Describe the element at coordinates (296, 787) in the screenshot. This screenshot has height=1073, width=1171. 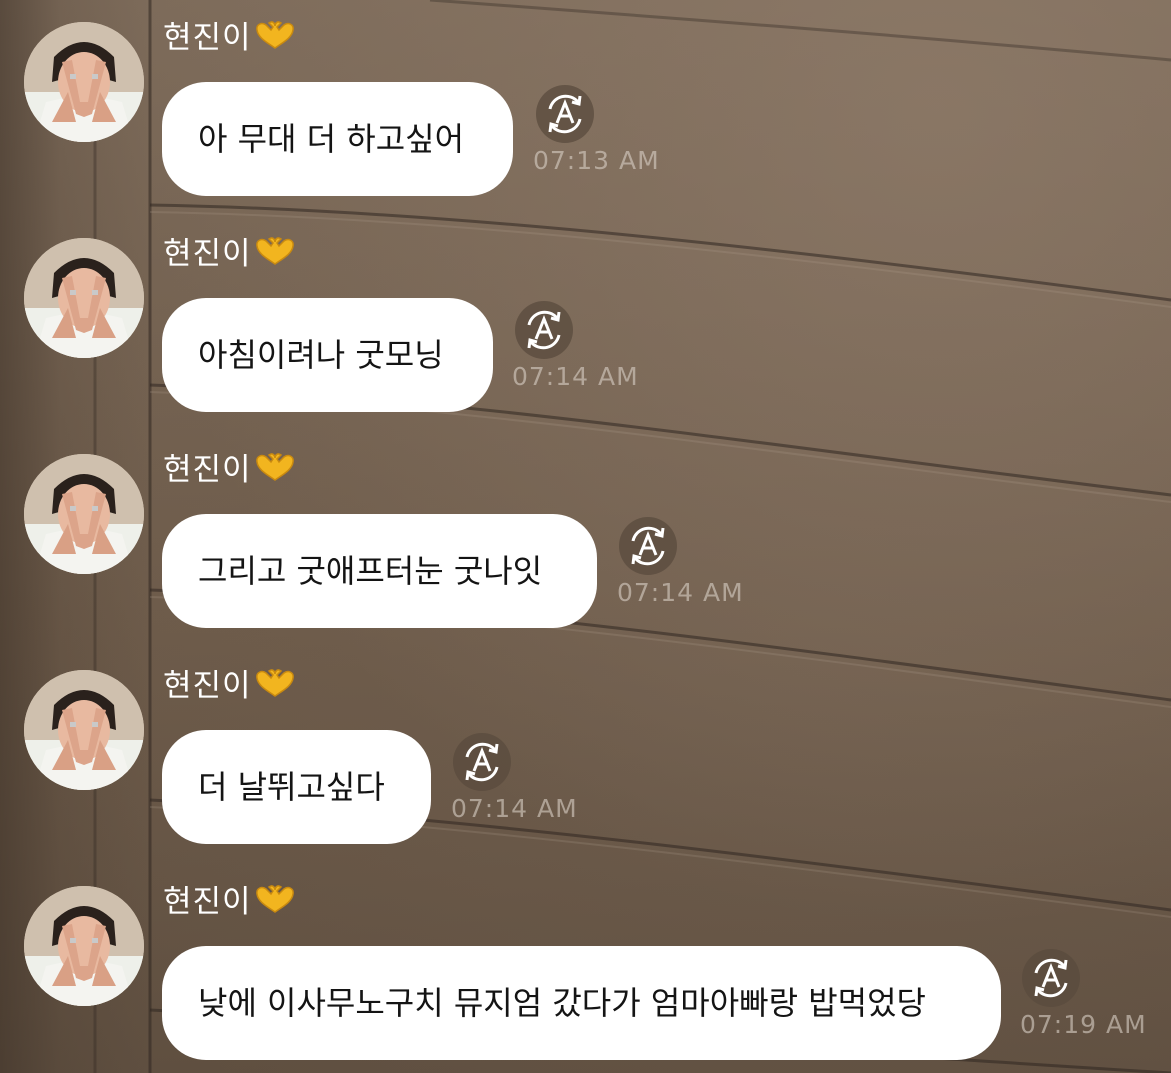
I see `message-bubble: 더 날뛰고싶다` at that location.